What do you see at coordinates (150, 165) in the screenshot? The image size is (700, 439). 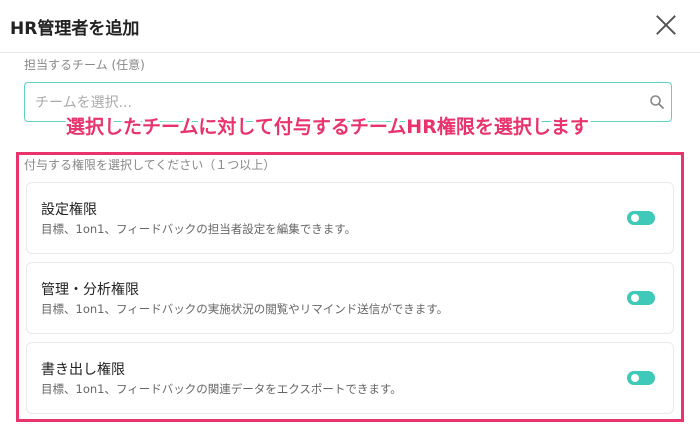 I see `permissions-section-label: 付与する権限を選択してください（１つ以上）` at bounding box center [150, 165].